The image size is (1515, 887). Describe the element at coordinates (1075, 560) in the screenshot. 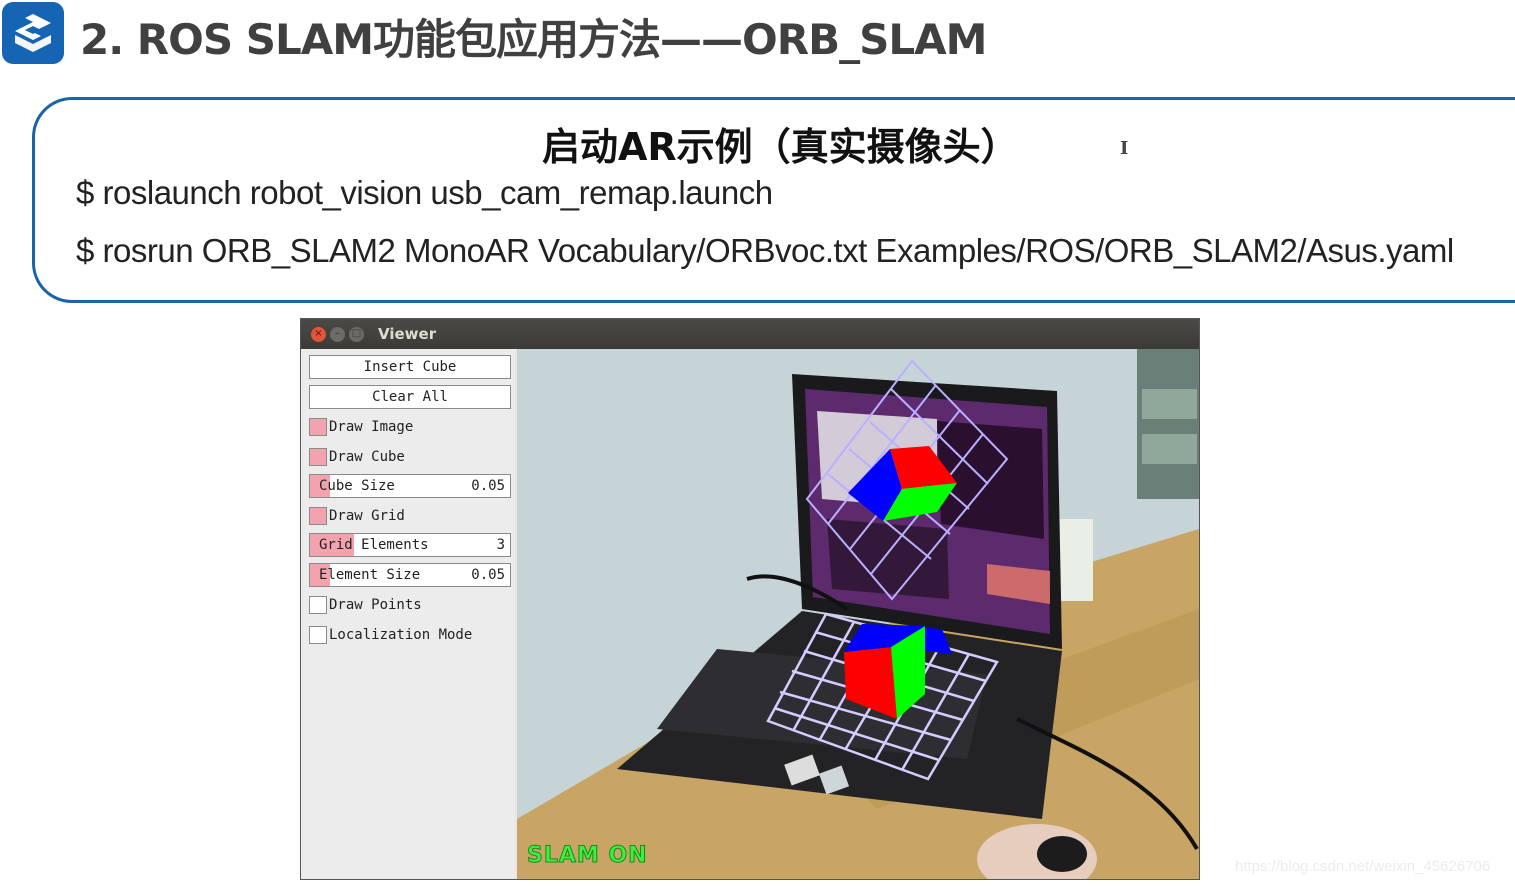

I see `small-box` at that location.